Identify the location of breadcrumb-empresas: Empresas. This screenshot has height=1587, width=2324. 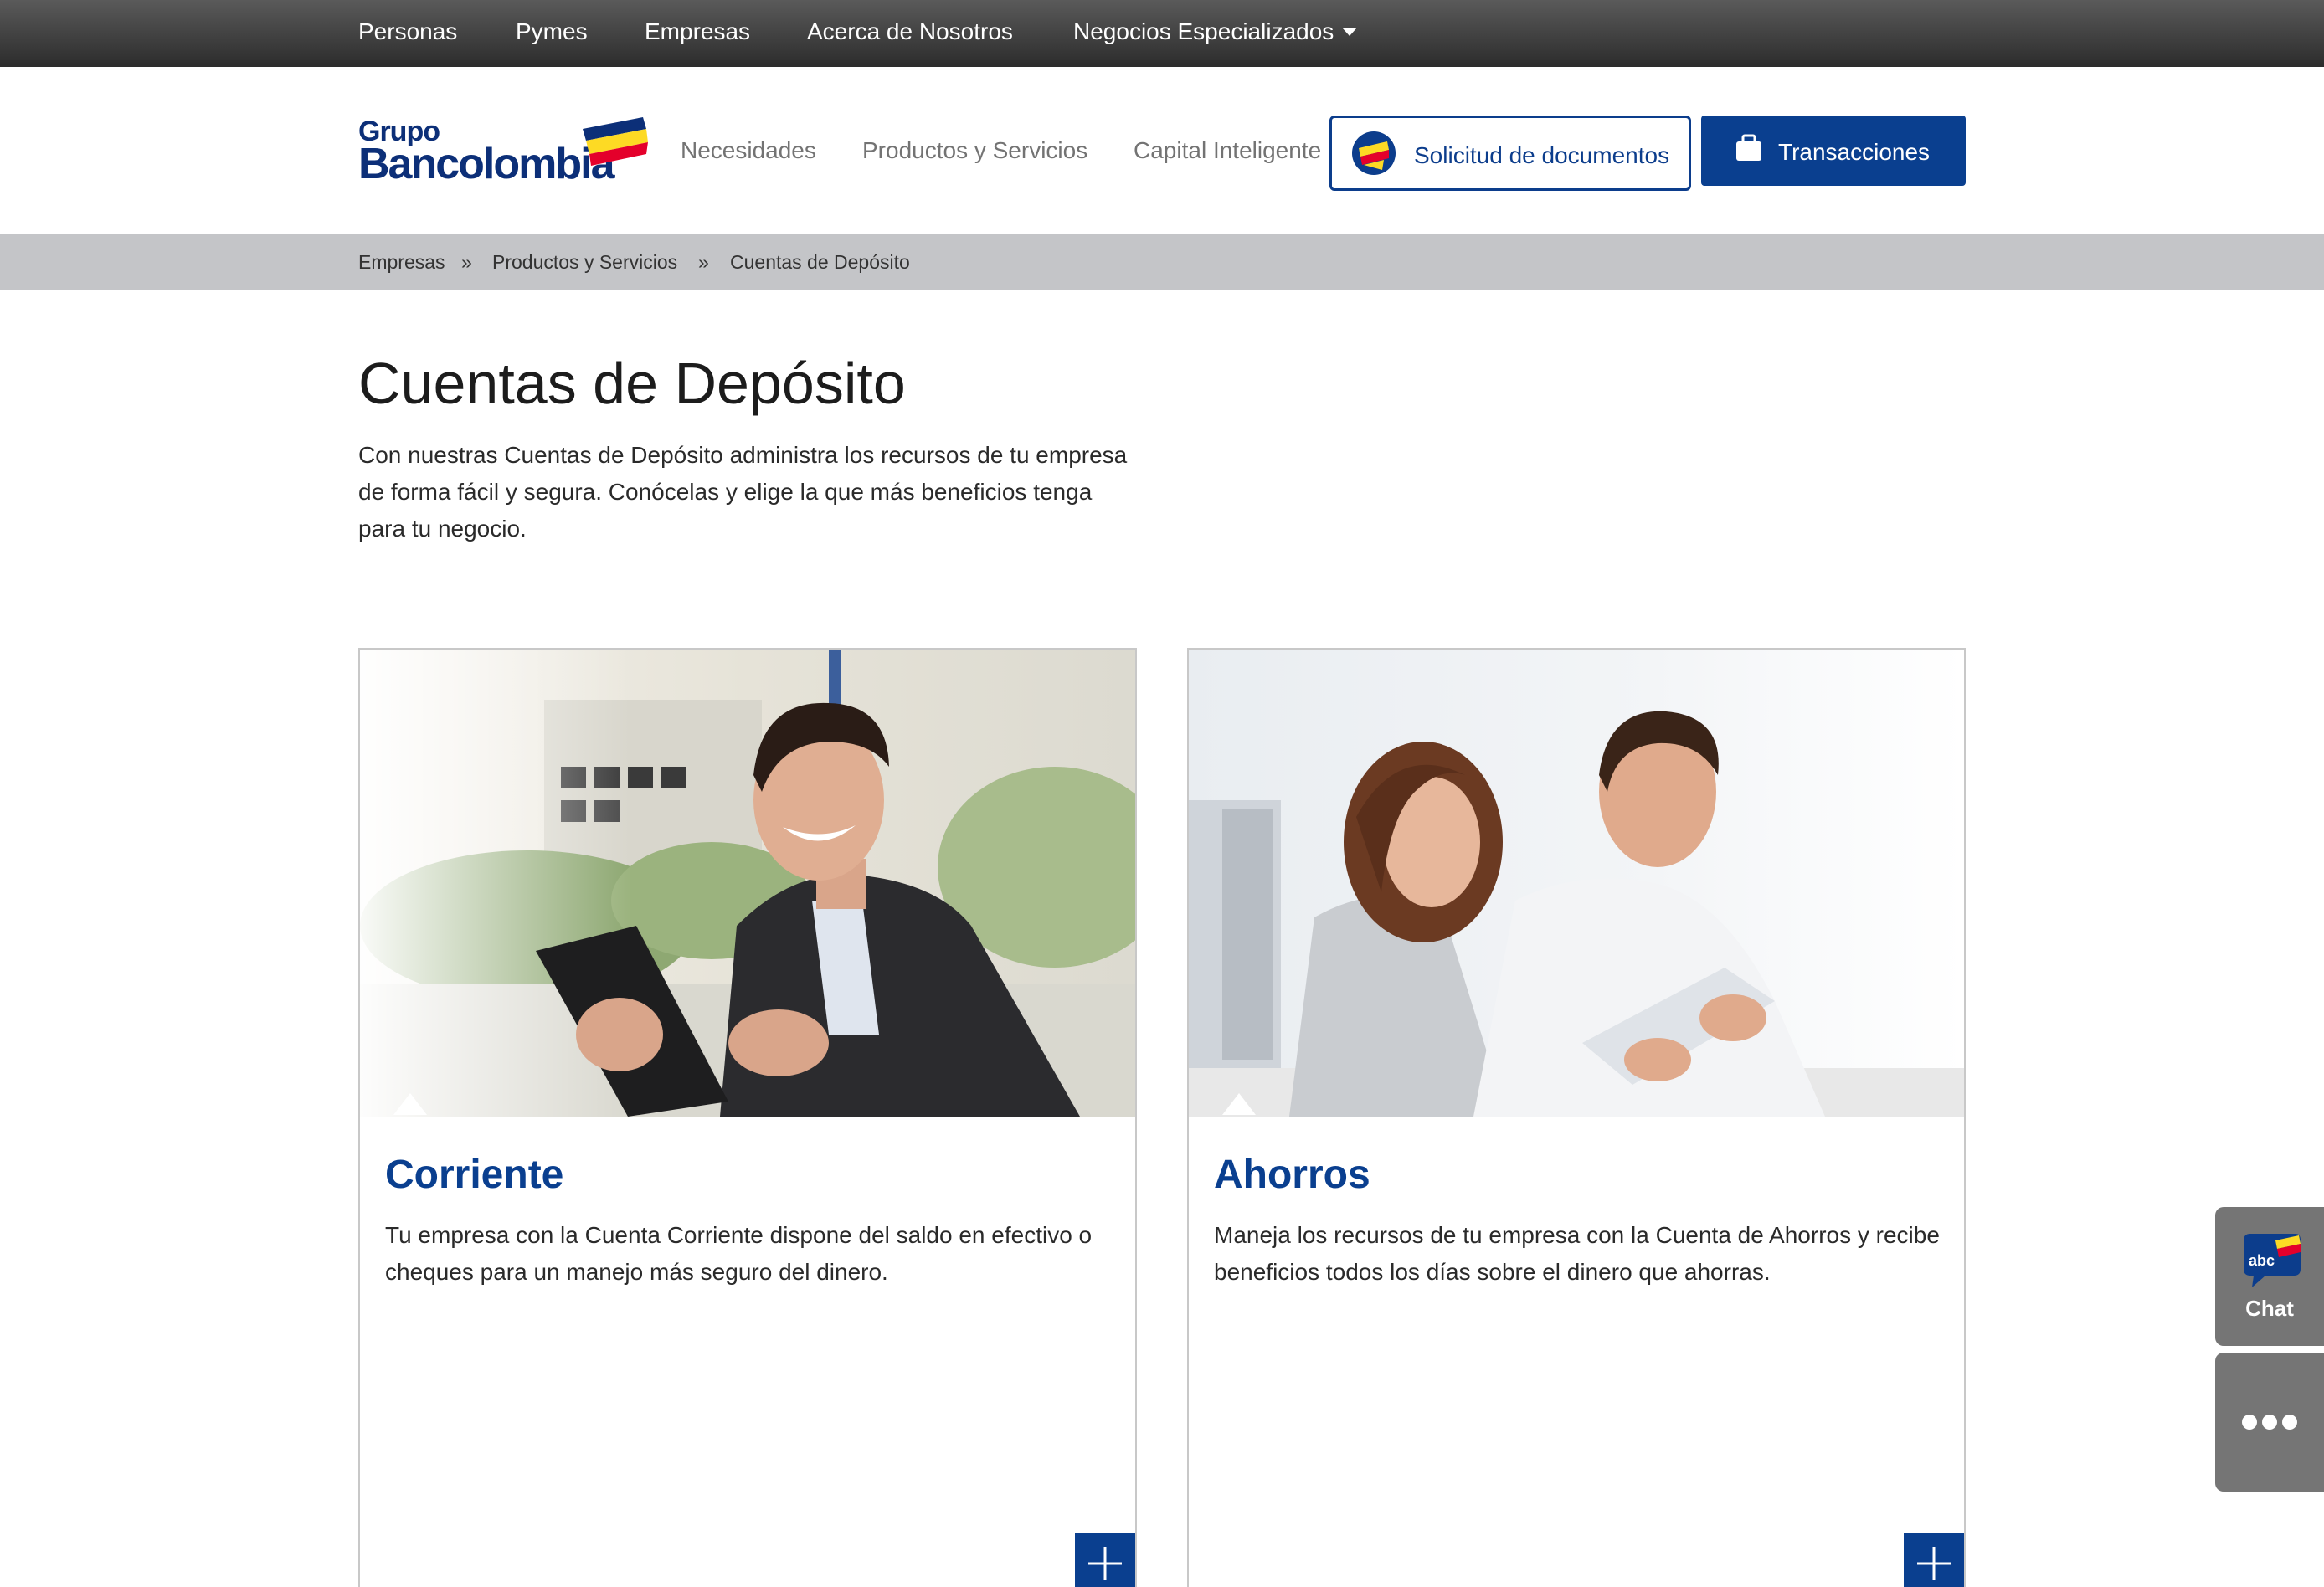
(401, 262).